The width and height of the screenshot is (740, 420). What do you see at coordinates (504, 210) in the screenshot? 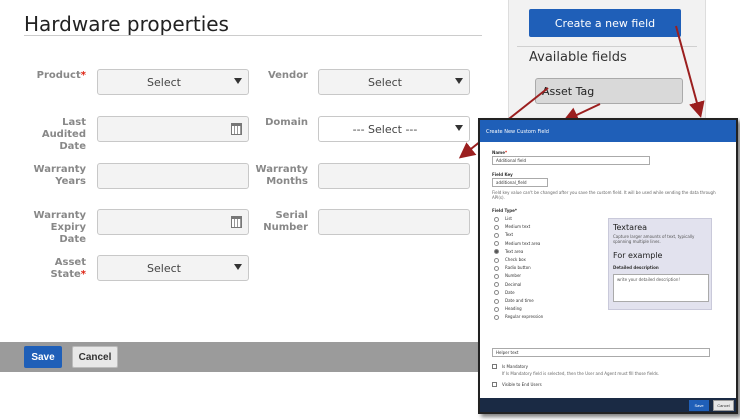
I see `field-type-label: Field Type*` at bounding box center [504, 210].